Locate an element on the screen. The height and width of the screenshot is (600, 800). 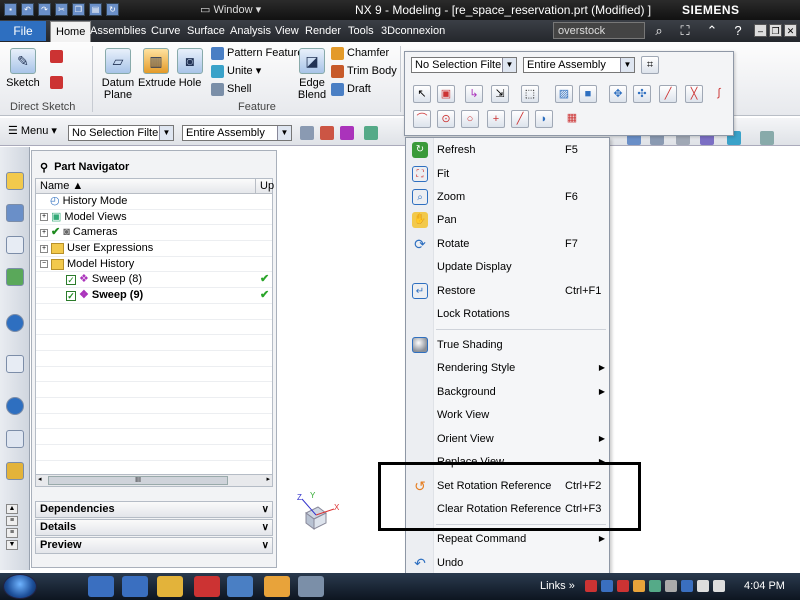
redo-icon: ↷ is located at coordinates (44, 9).